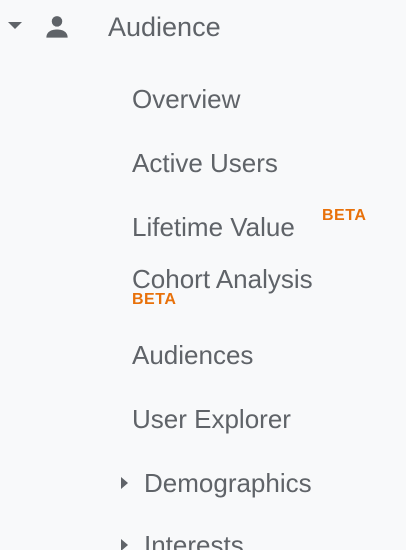 This screenshot has height=550, width=406. What do you see at coordinates (164, 27) in the screenshot?
I see `section-title: Audience` at bounding box center [164, 27].